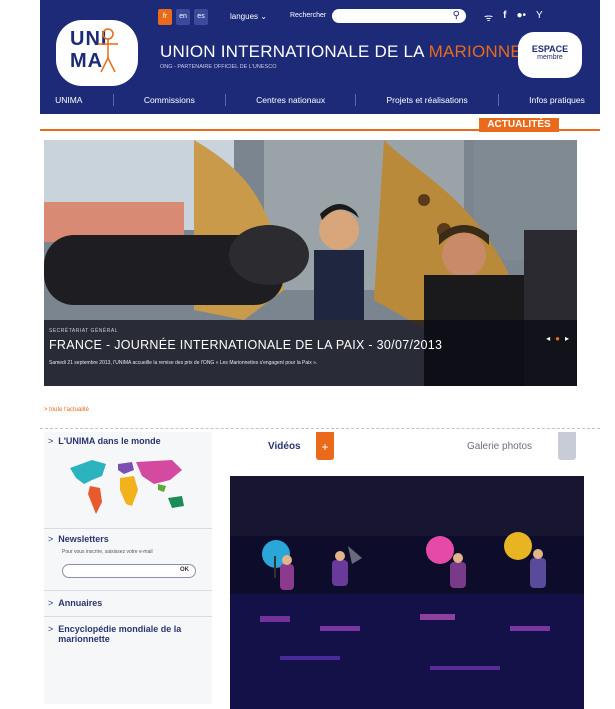 This screenshot has height=709, width=615. What do you see at coordinates (83, 539) in the screenshot?
I see `newsletter-title: Newsletters` at bounding box center [83, 539].